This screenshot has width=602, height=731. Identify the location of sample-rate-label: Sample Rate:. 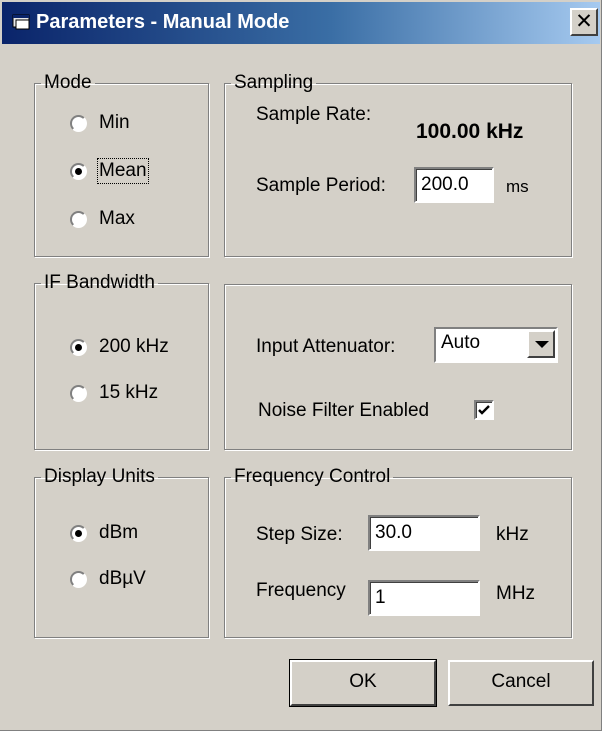
(314, 114).